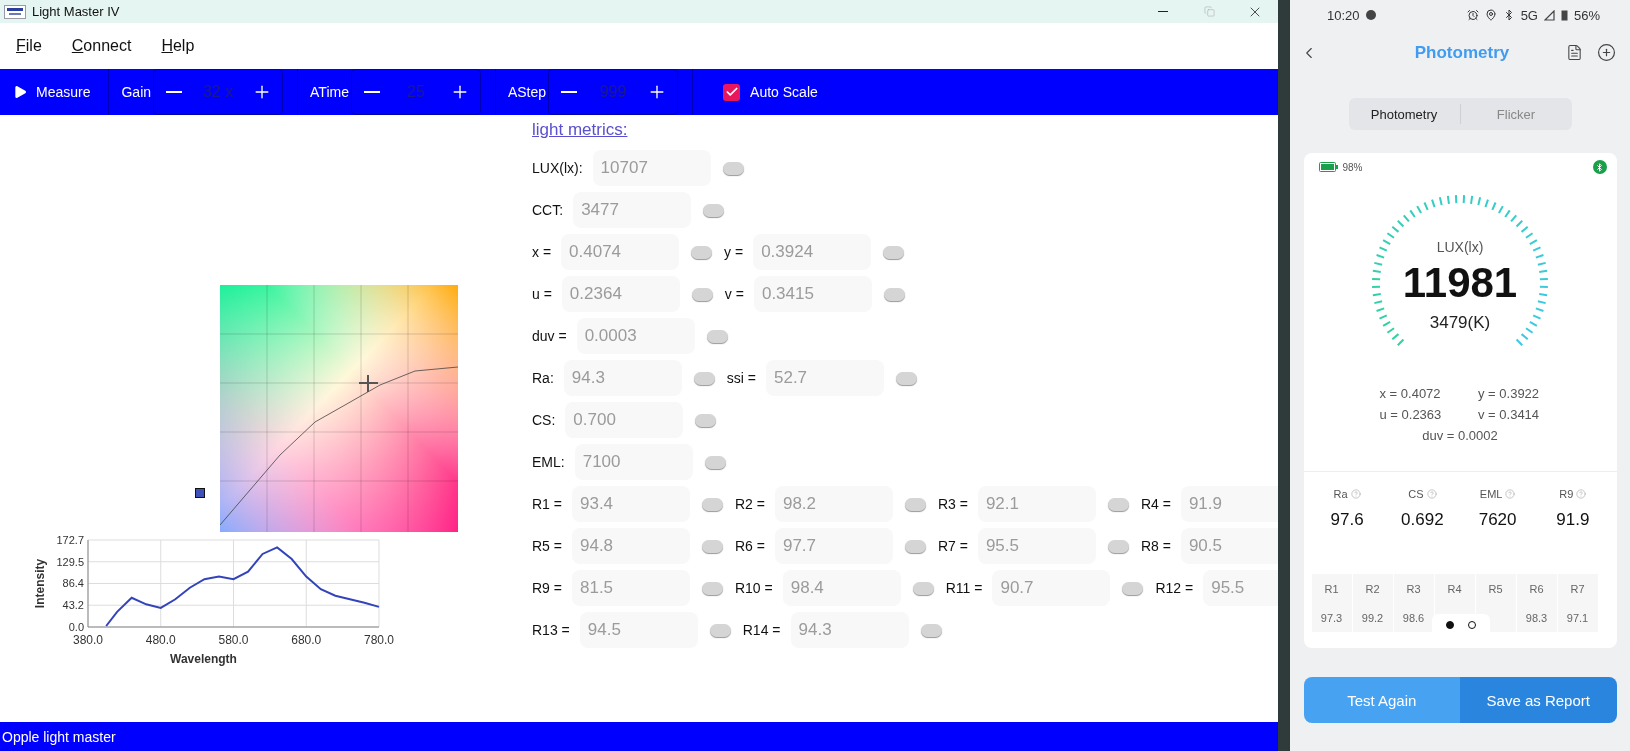 Image resolution: width=1630 pixels, height=751 pixels. I want to click on measure-button: Measure, so click(54, 92).